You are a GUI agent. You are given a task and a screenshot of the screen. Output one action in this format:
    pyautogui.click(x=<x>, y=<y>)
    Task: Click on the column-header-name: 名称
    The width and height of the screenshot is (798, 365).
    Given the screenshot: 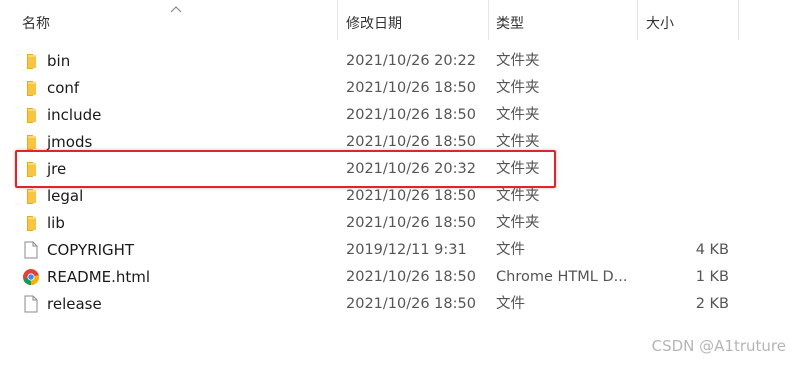 What is the action you would take?
    pyautogui.click(x=177, y=20)
    